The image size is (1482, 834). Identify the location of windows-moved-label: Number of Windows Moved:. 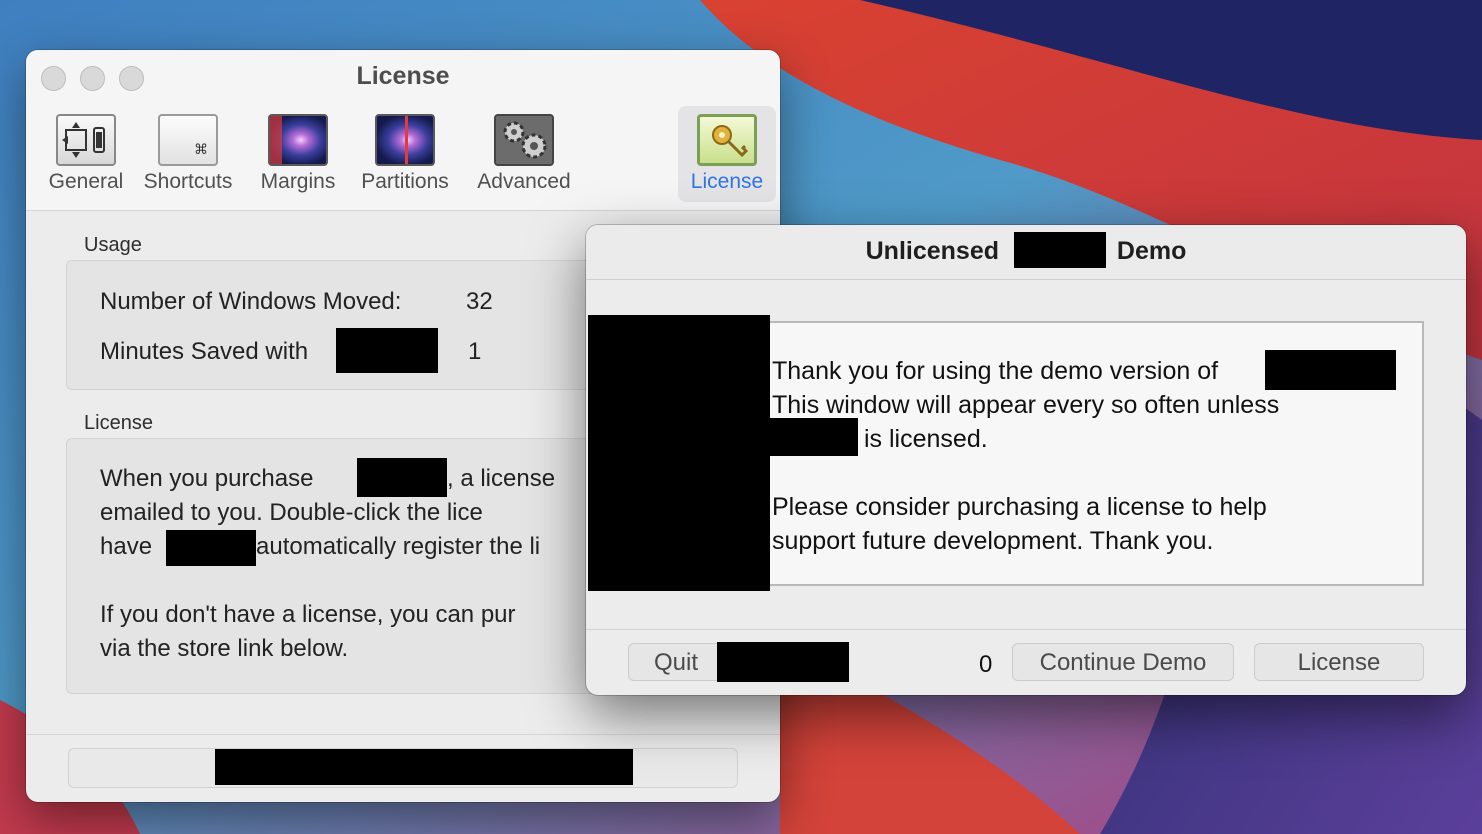
(251, 301).